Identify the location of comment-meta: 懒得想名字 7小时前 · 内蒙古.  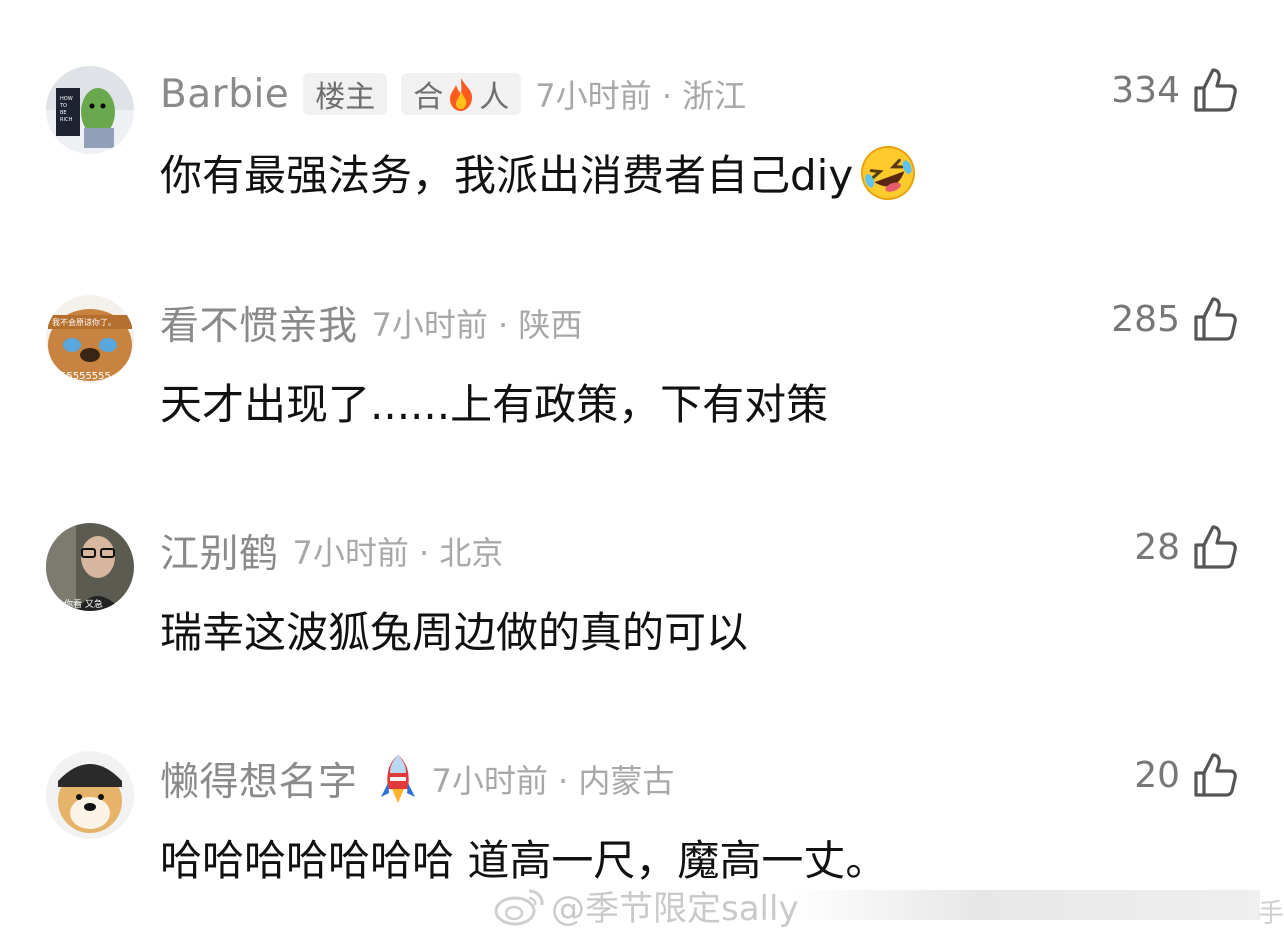
(417, 779).